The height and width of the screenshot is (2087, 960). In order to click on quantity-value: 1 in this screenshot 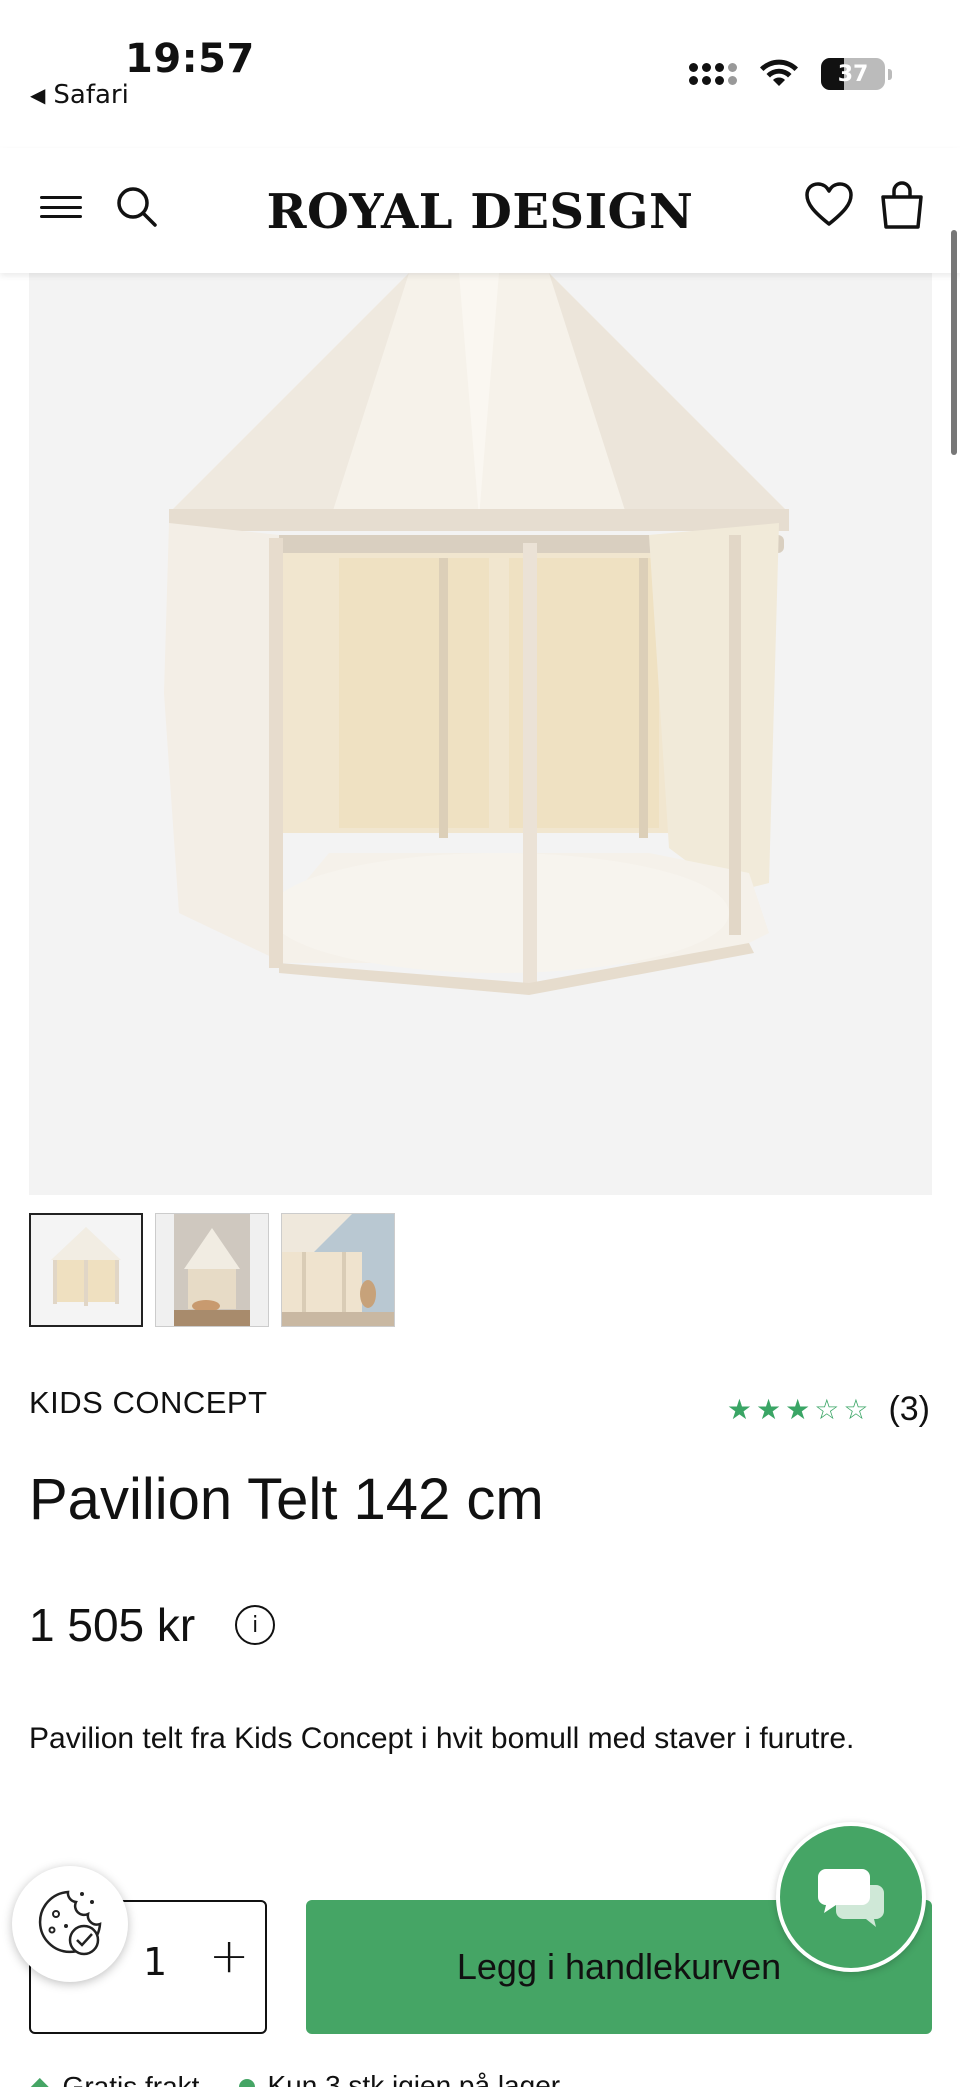, I will do `click(155, 1962)`.